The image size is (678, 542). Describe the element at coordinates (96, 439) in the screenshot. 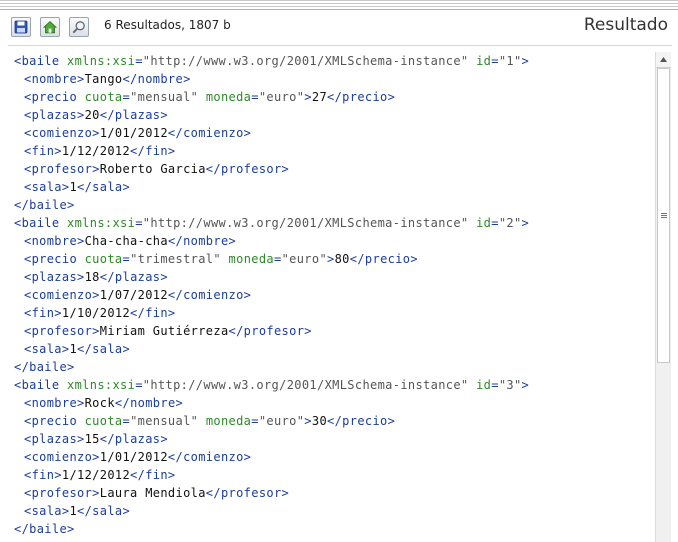

I see `xml-line: <plazas>15</plazas>` at that location.